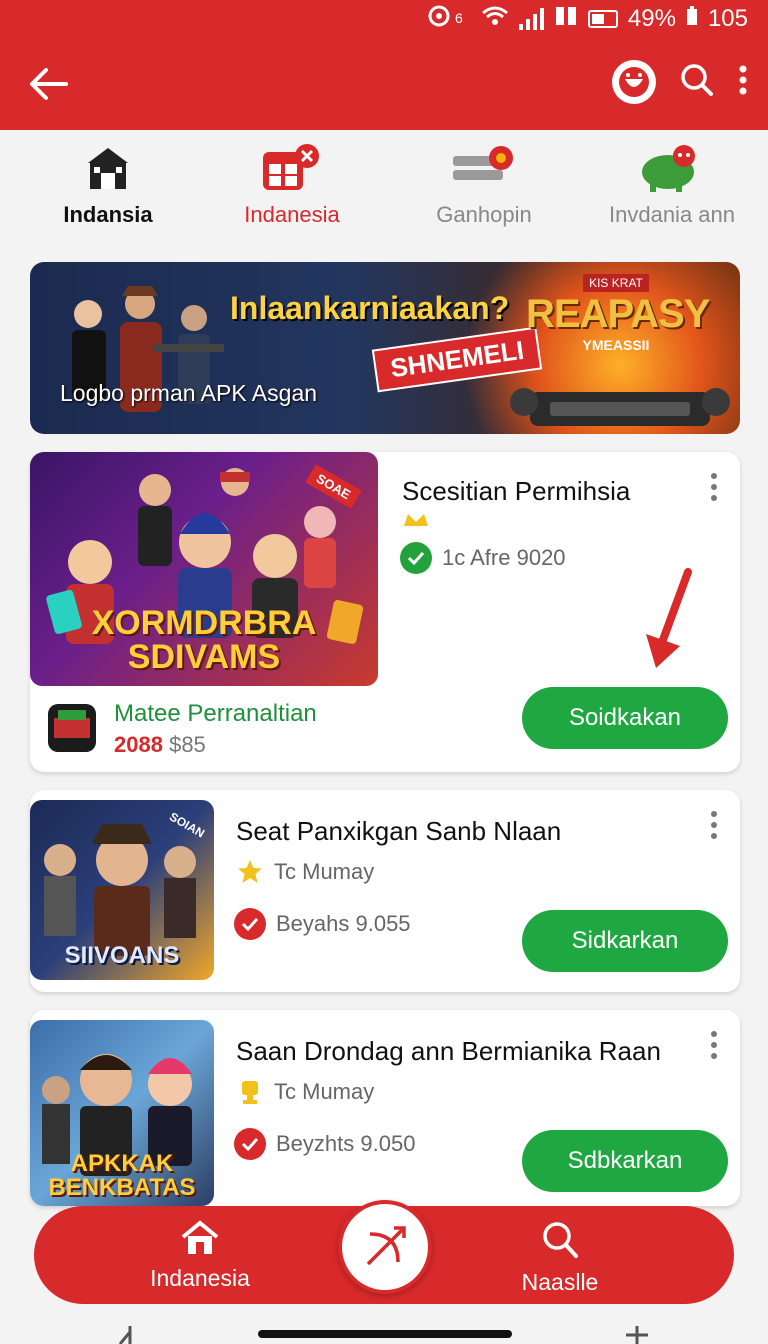  I want to click on app-card-3-title: Saan Drondag ann Bermianika Raan, so click(448, 1051).